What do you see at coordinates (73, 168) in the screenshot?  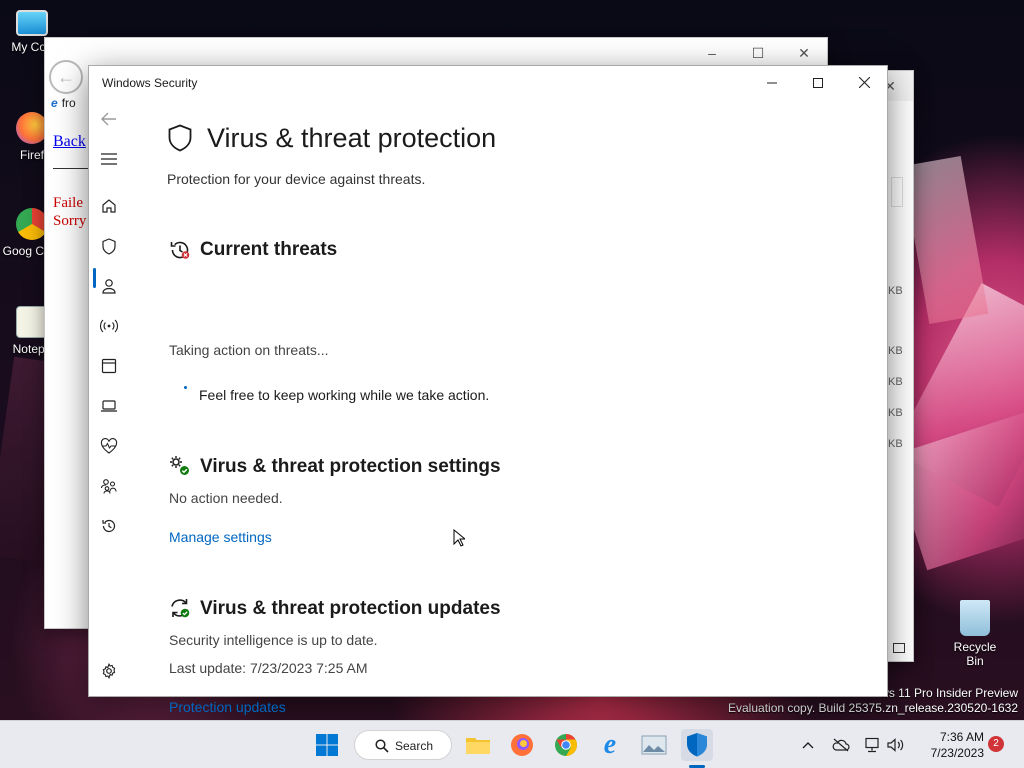 I see `divider` at bounding box center [73, 168].